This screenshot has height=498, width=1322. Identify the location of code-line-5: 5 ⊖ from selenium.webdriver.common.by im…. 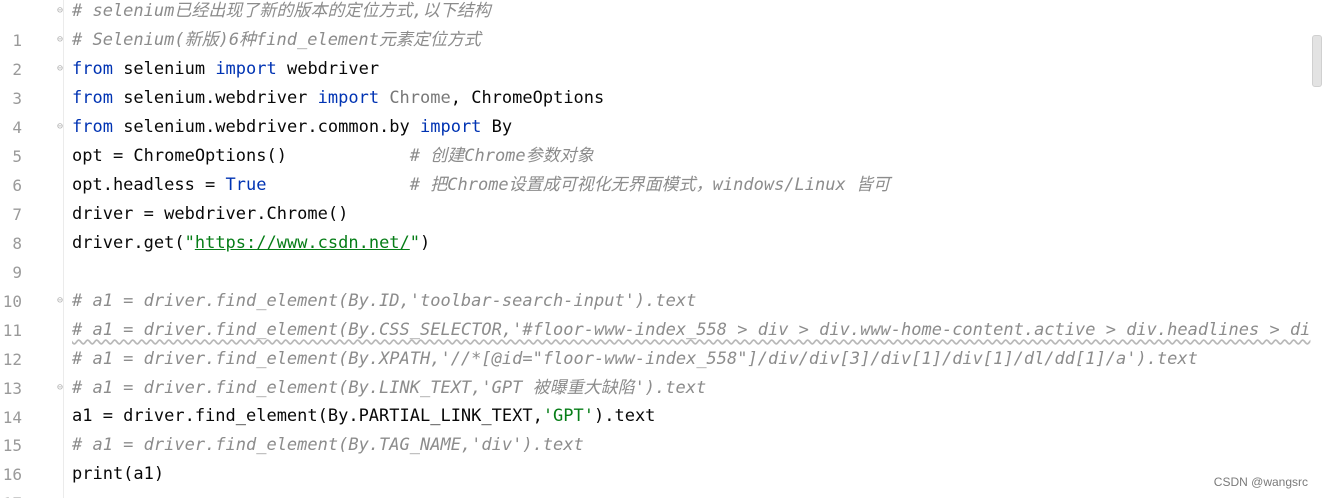
(661, 139).